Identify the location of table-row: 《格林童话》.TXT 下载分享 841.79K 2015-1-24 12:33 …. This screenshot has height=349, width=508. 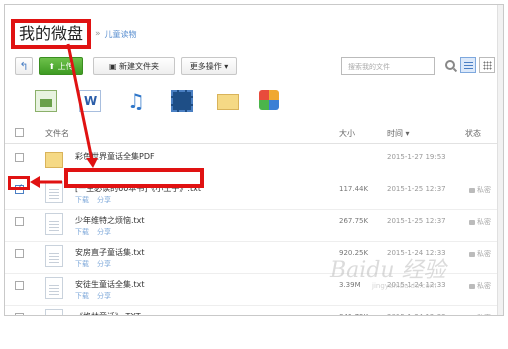
(254, 311).